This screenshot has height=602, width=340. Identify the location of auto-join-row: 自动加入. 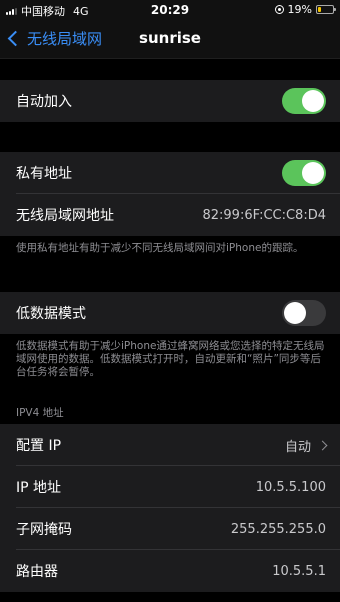
(170, 101).